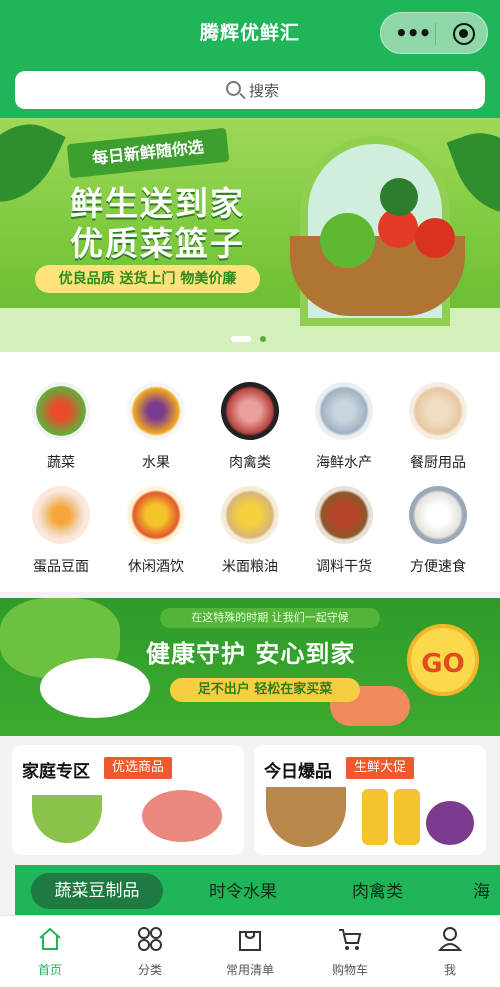 Image resolution: width=500 pixels, height=987 pixels. What do you see at coordinates (249, 970) in the screenshot?
I see `nav-label: 常用清单` at bounding box center [249, 970].